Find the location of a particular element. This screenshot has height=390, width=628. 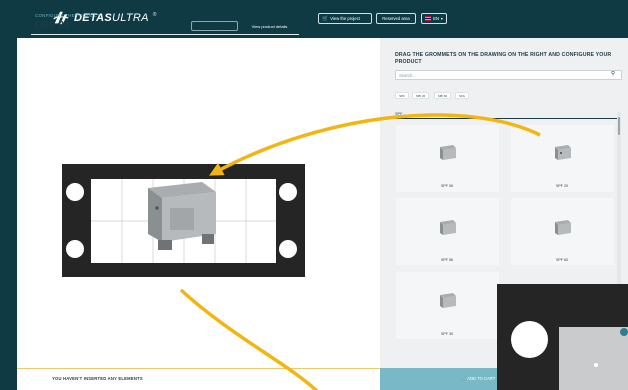

chevron-down-icon: ▾ is located at coordinates (441, 18).